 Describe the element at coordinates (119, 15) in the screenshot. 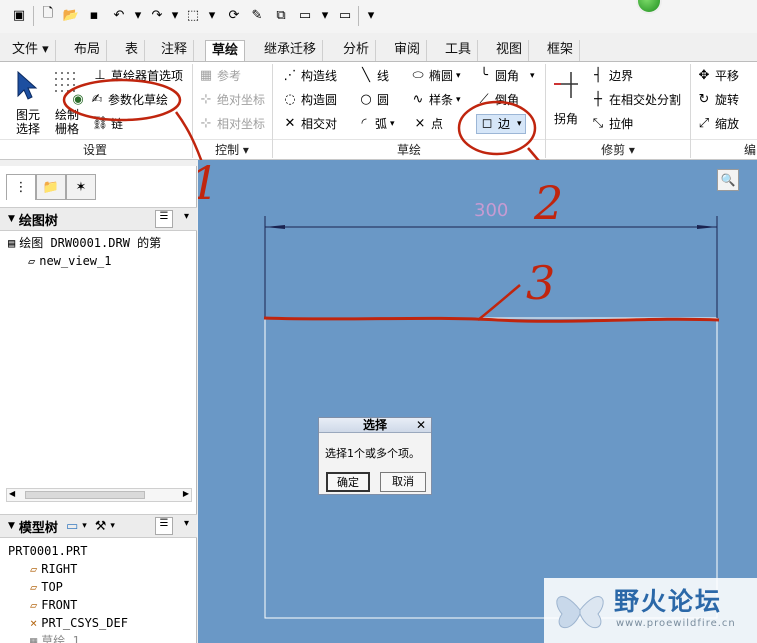

I see `undo-icon: ↶` at that location.